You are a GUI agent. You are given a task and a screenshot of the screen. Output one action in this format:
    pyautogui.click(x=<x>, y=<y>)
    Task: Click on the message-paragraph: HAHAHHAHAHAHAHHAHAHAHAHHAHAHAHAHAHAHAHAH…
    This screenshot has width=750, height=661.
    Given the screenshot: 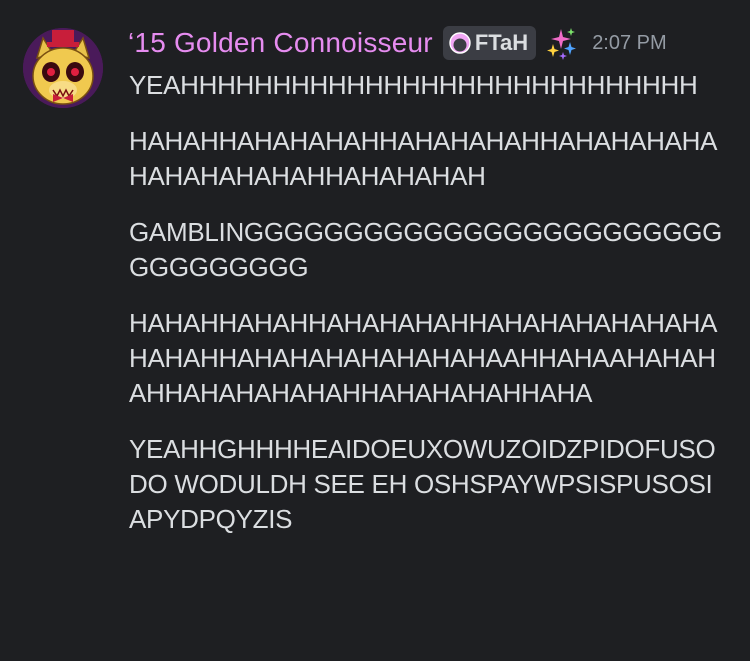 What is the action you would take?
    pyautogui.click(x=423, y=158)
    